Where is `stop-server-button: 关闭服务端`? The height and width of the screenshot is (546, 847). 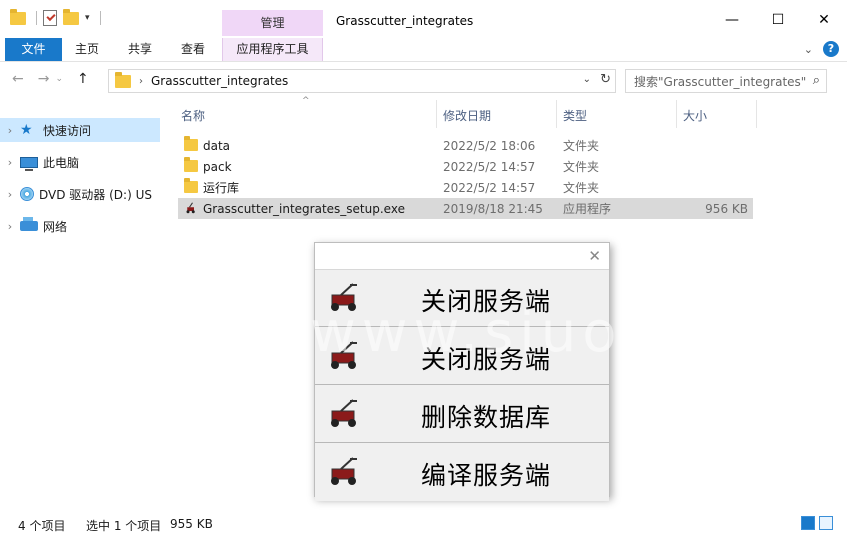
stop-server-button: 关闭服务端 is located at coordinates (462, 298).